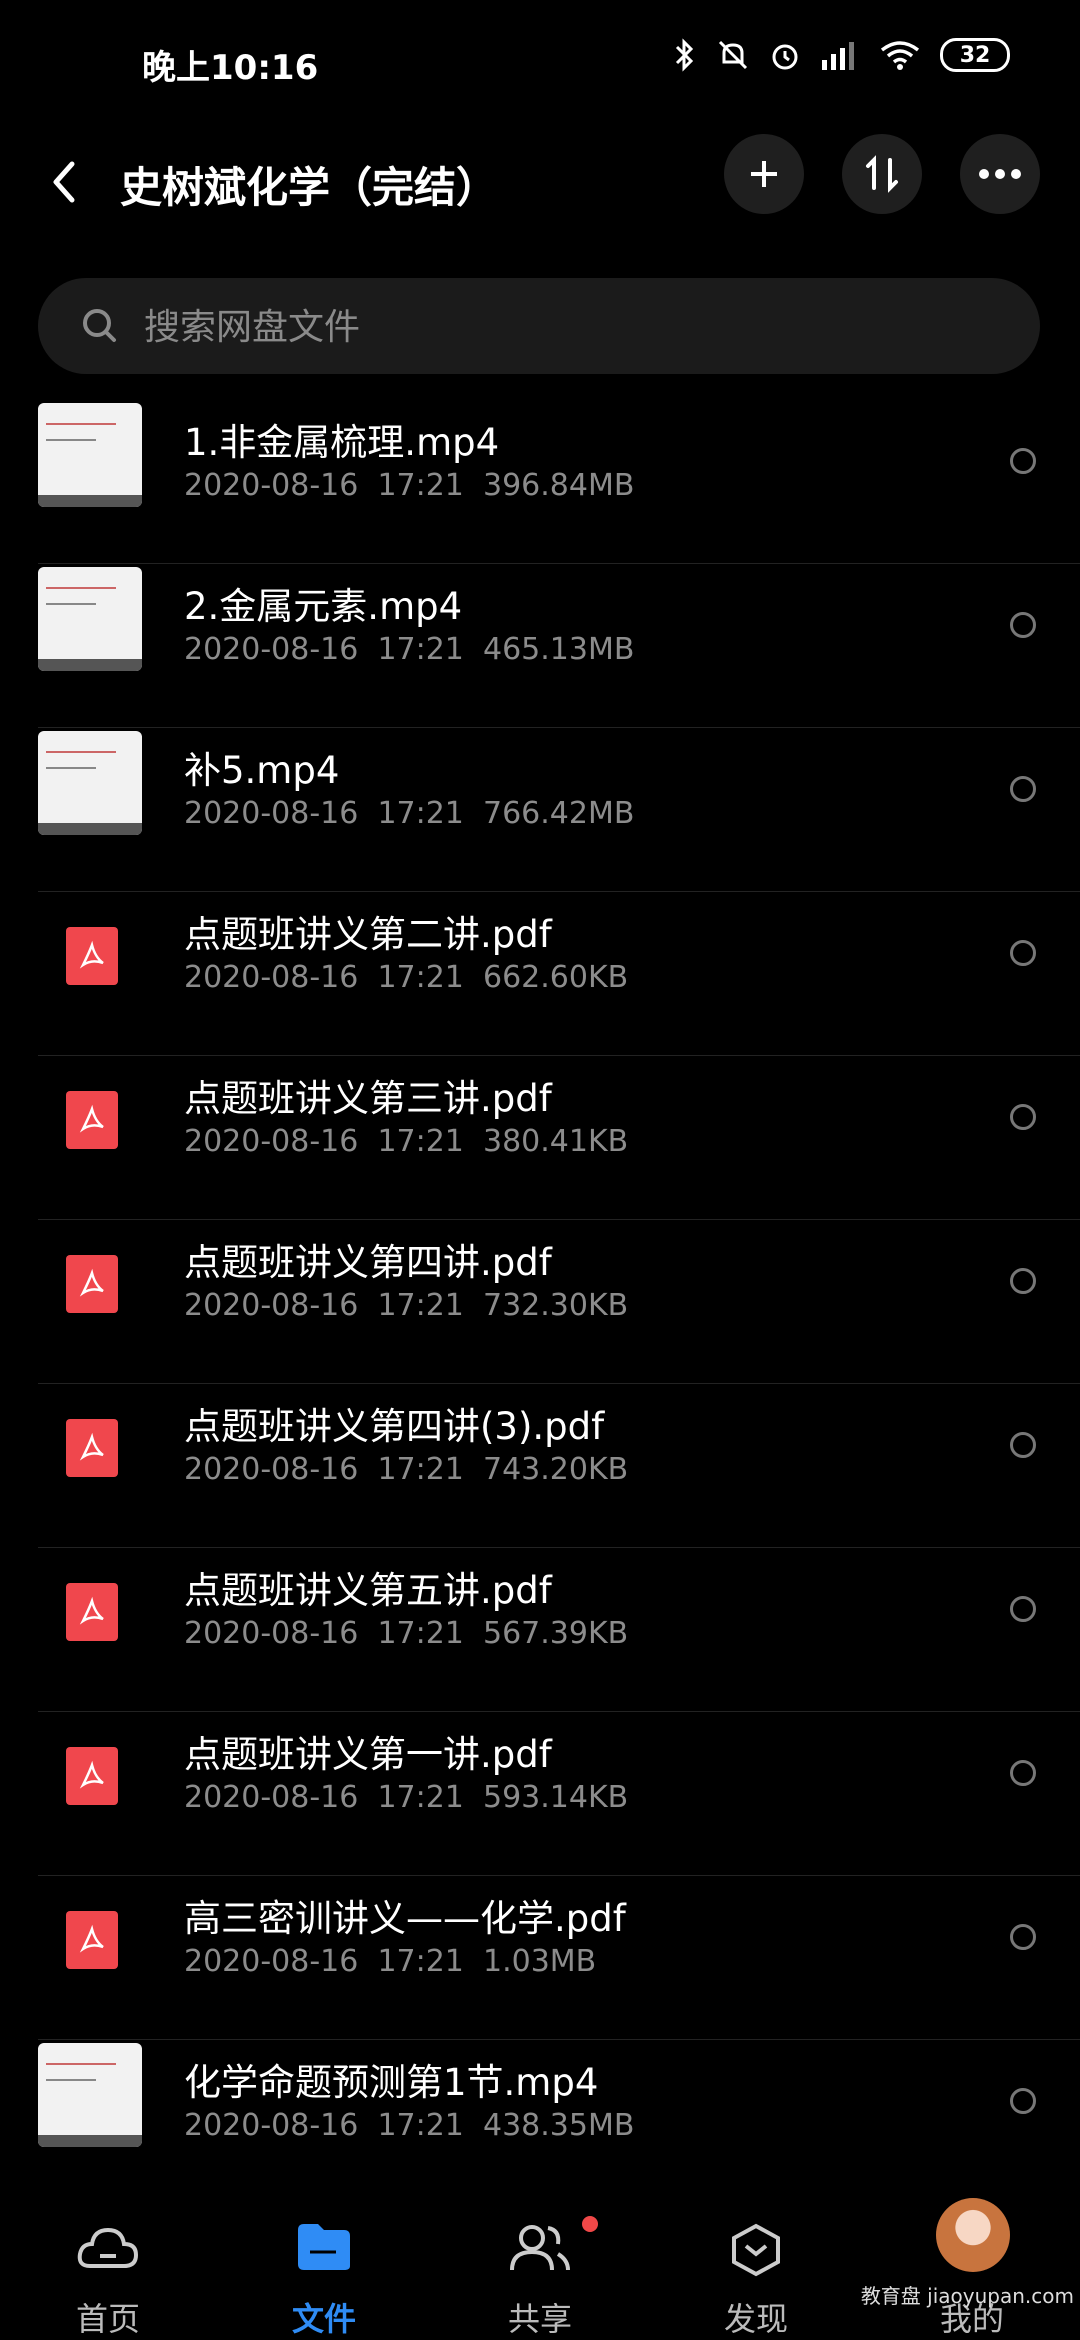 This screenshot has height=2340, width=1080. Describe the element at coordinates (972, 2256) in the screenshot. I see `nav-mine: 我的` at that location.